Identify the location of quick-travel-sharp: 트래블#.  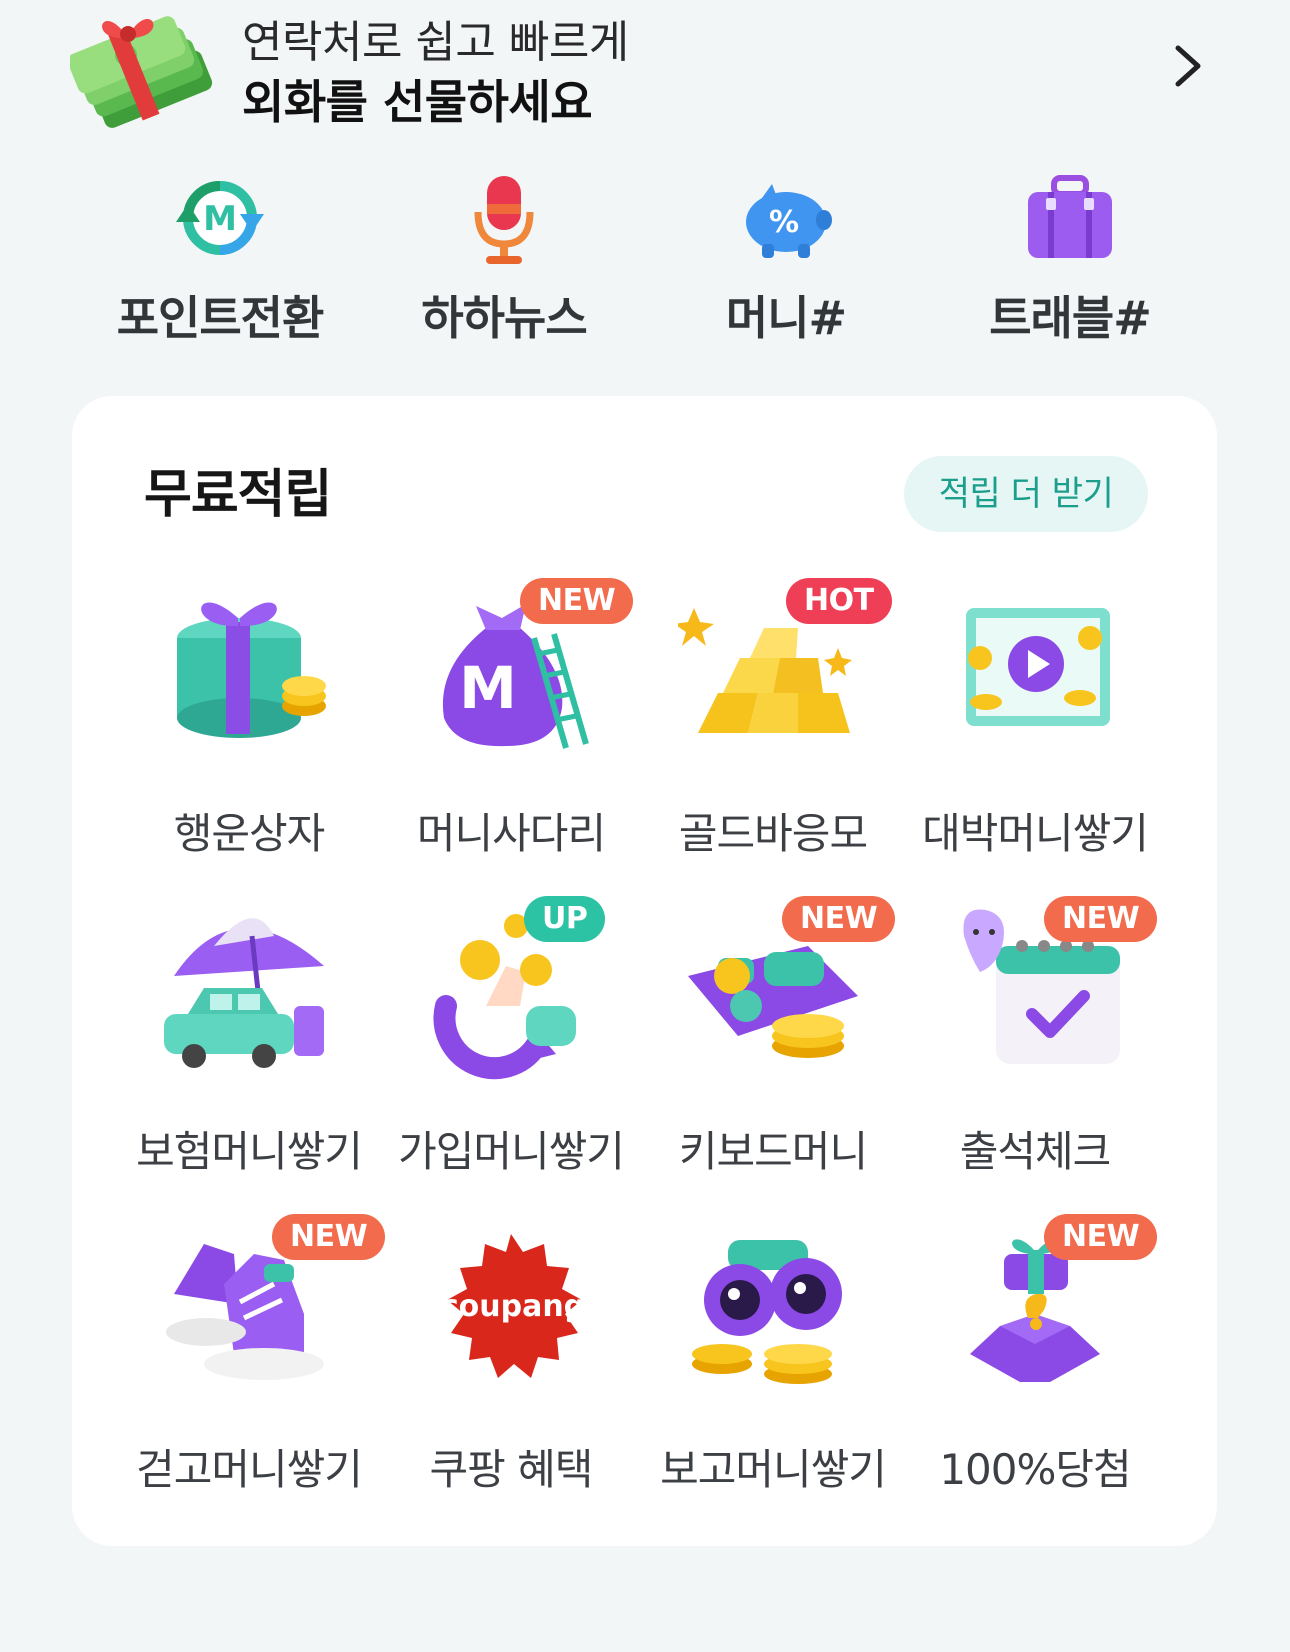
(1070, 265).